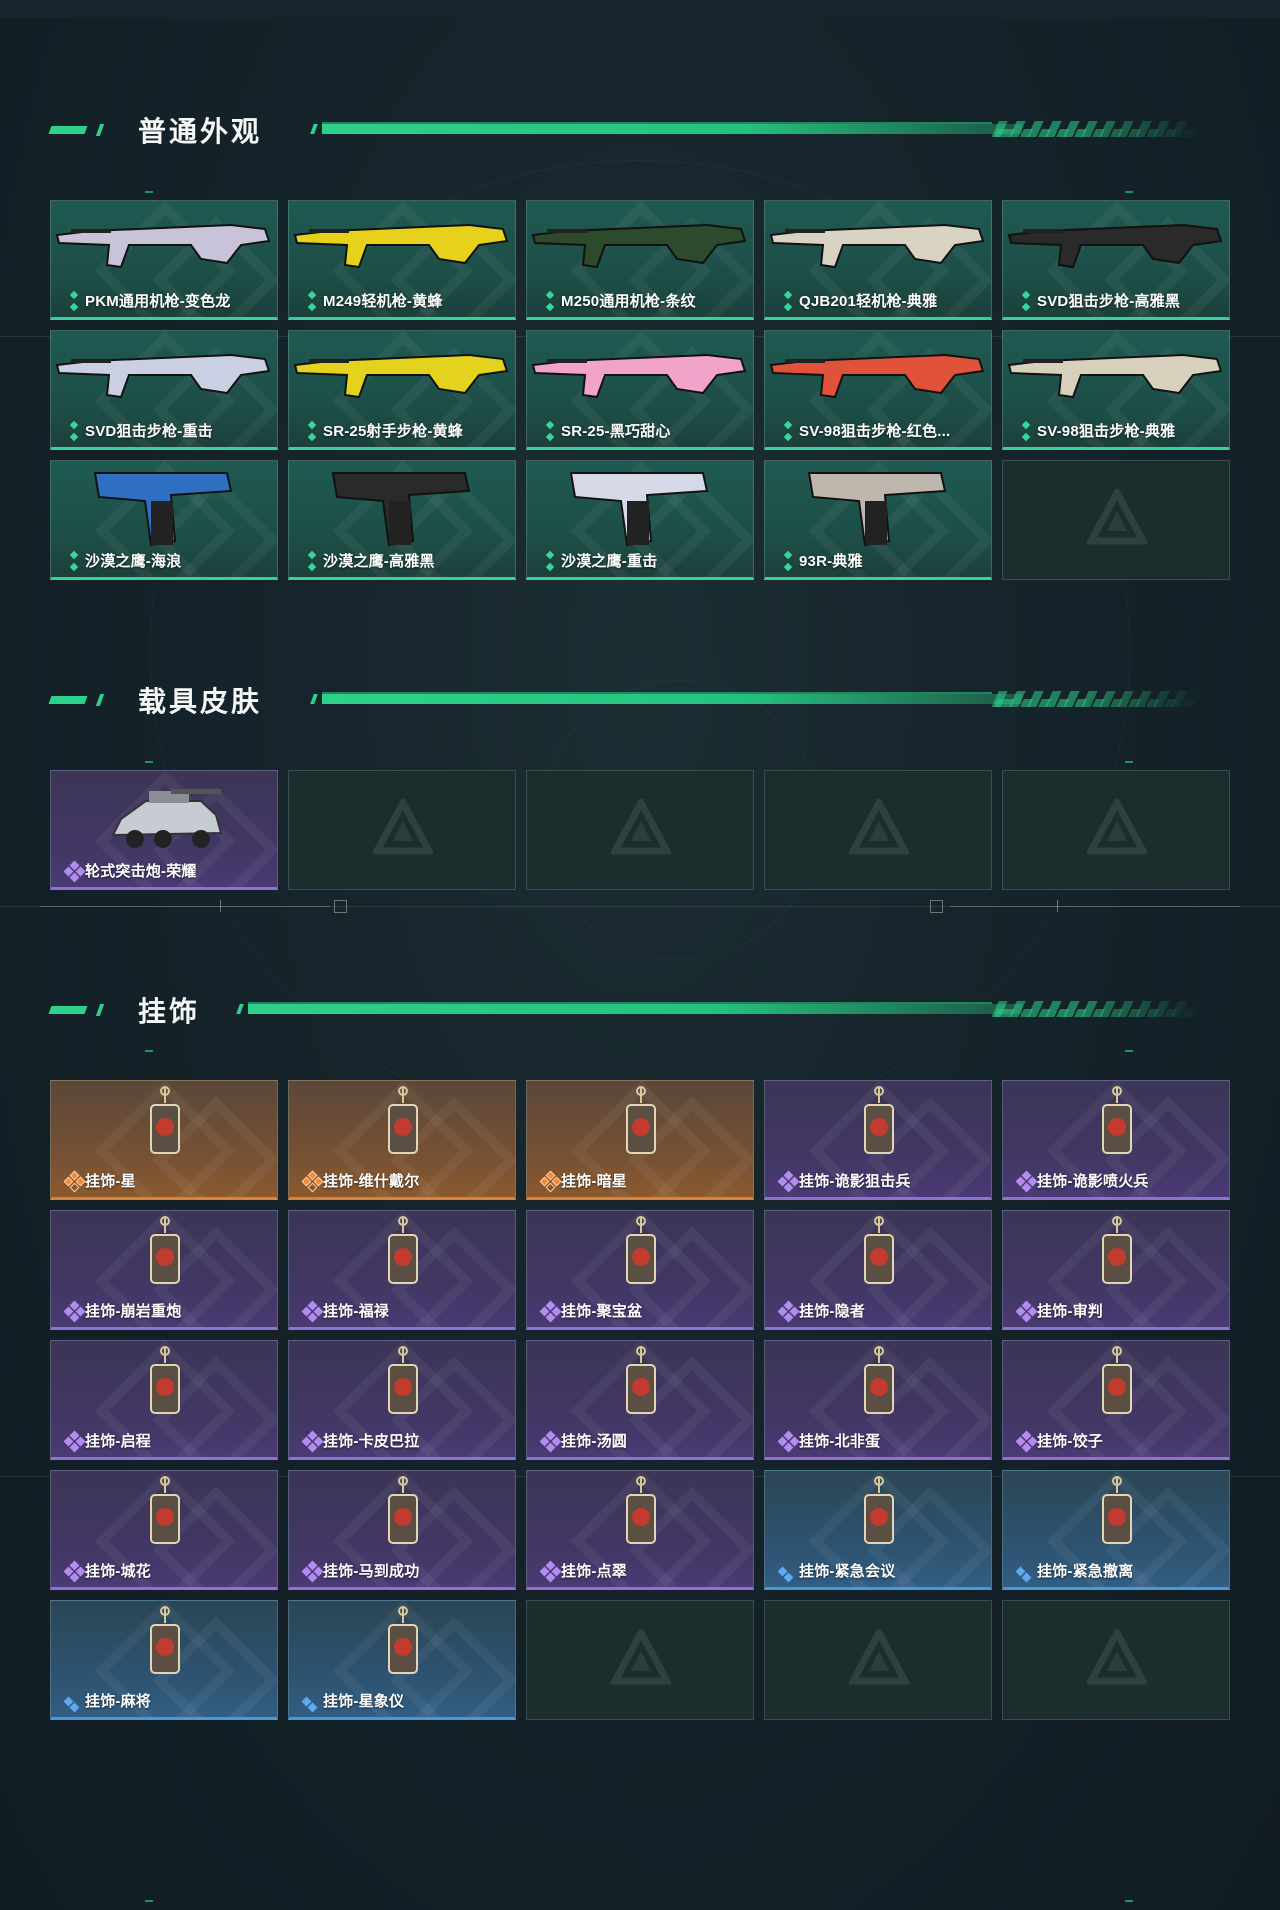 The height and width of the screenshot is (1910, 1280). What do you see at coordinates (878, 1140) in the screenshot?
I see `item-card: 挂饰-诡影狙击兵` at bounding box center [878, 1140].